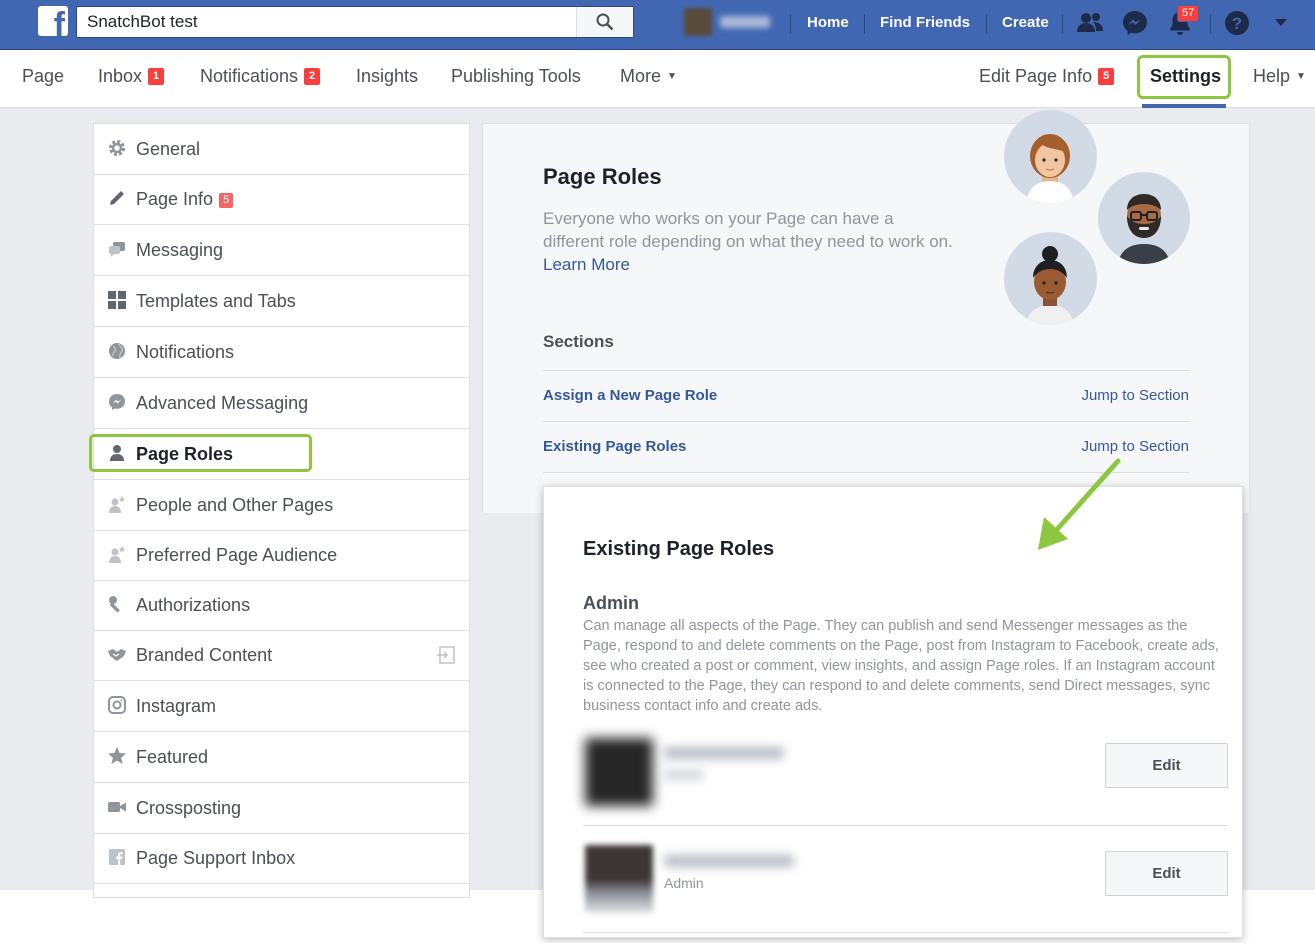 The width and height of the screenshot is (1315, 943). What do you see at coordinates (281, 250) in the screenshot?
I see `sidebar-item-messaging: Messaging` at bounding box center [281, 250].